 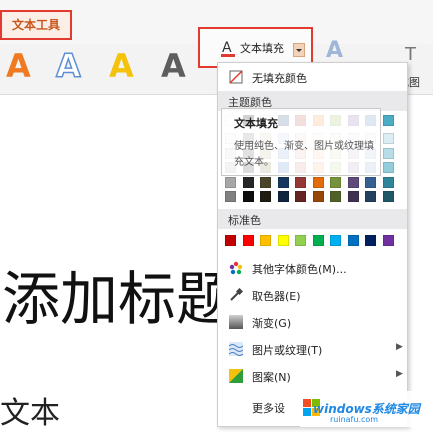 I want to click on slide-title-placeholder: 添加标题, so click(x=118, y=294).